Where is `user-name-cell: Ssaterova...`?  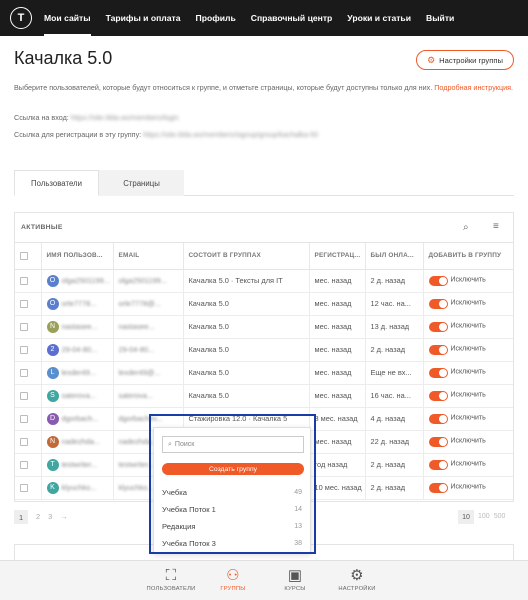 user-name-cell: Ssaterova... is located at coordinates (77, 396).